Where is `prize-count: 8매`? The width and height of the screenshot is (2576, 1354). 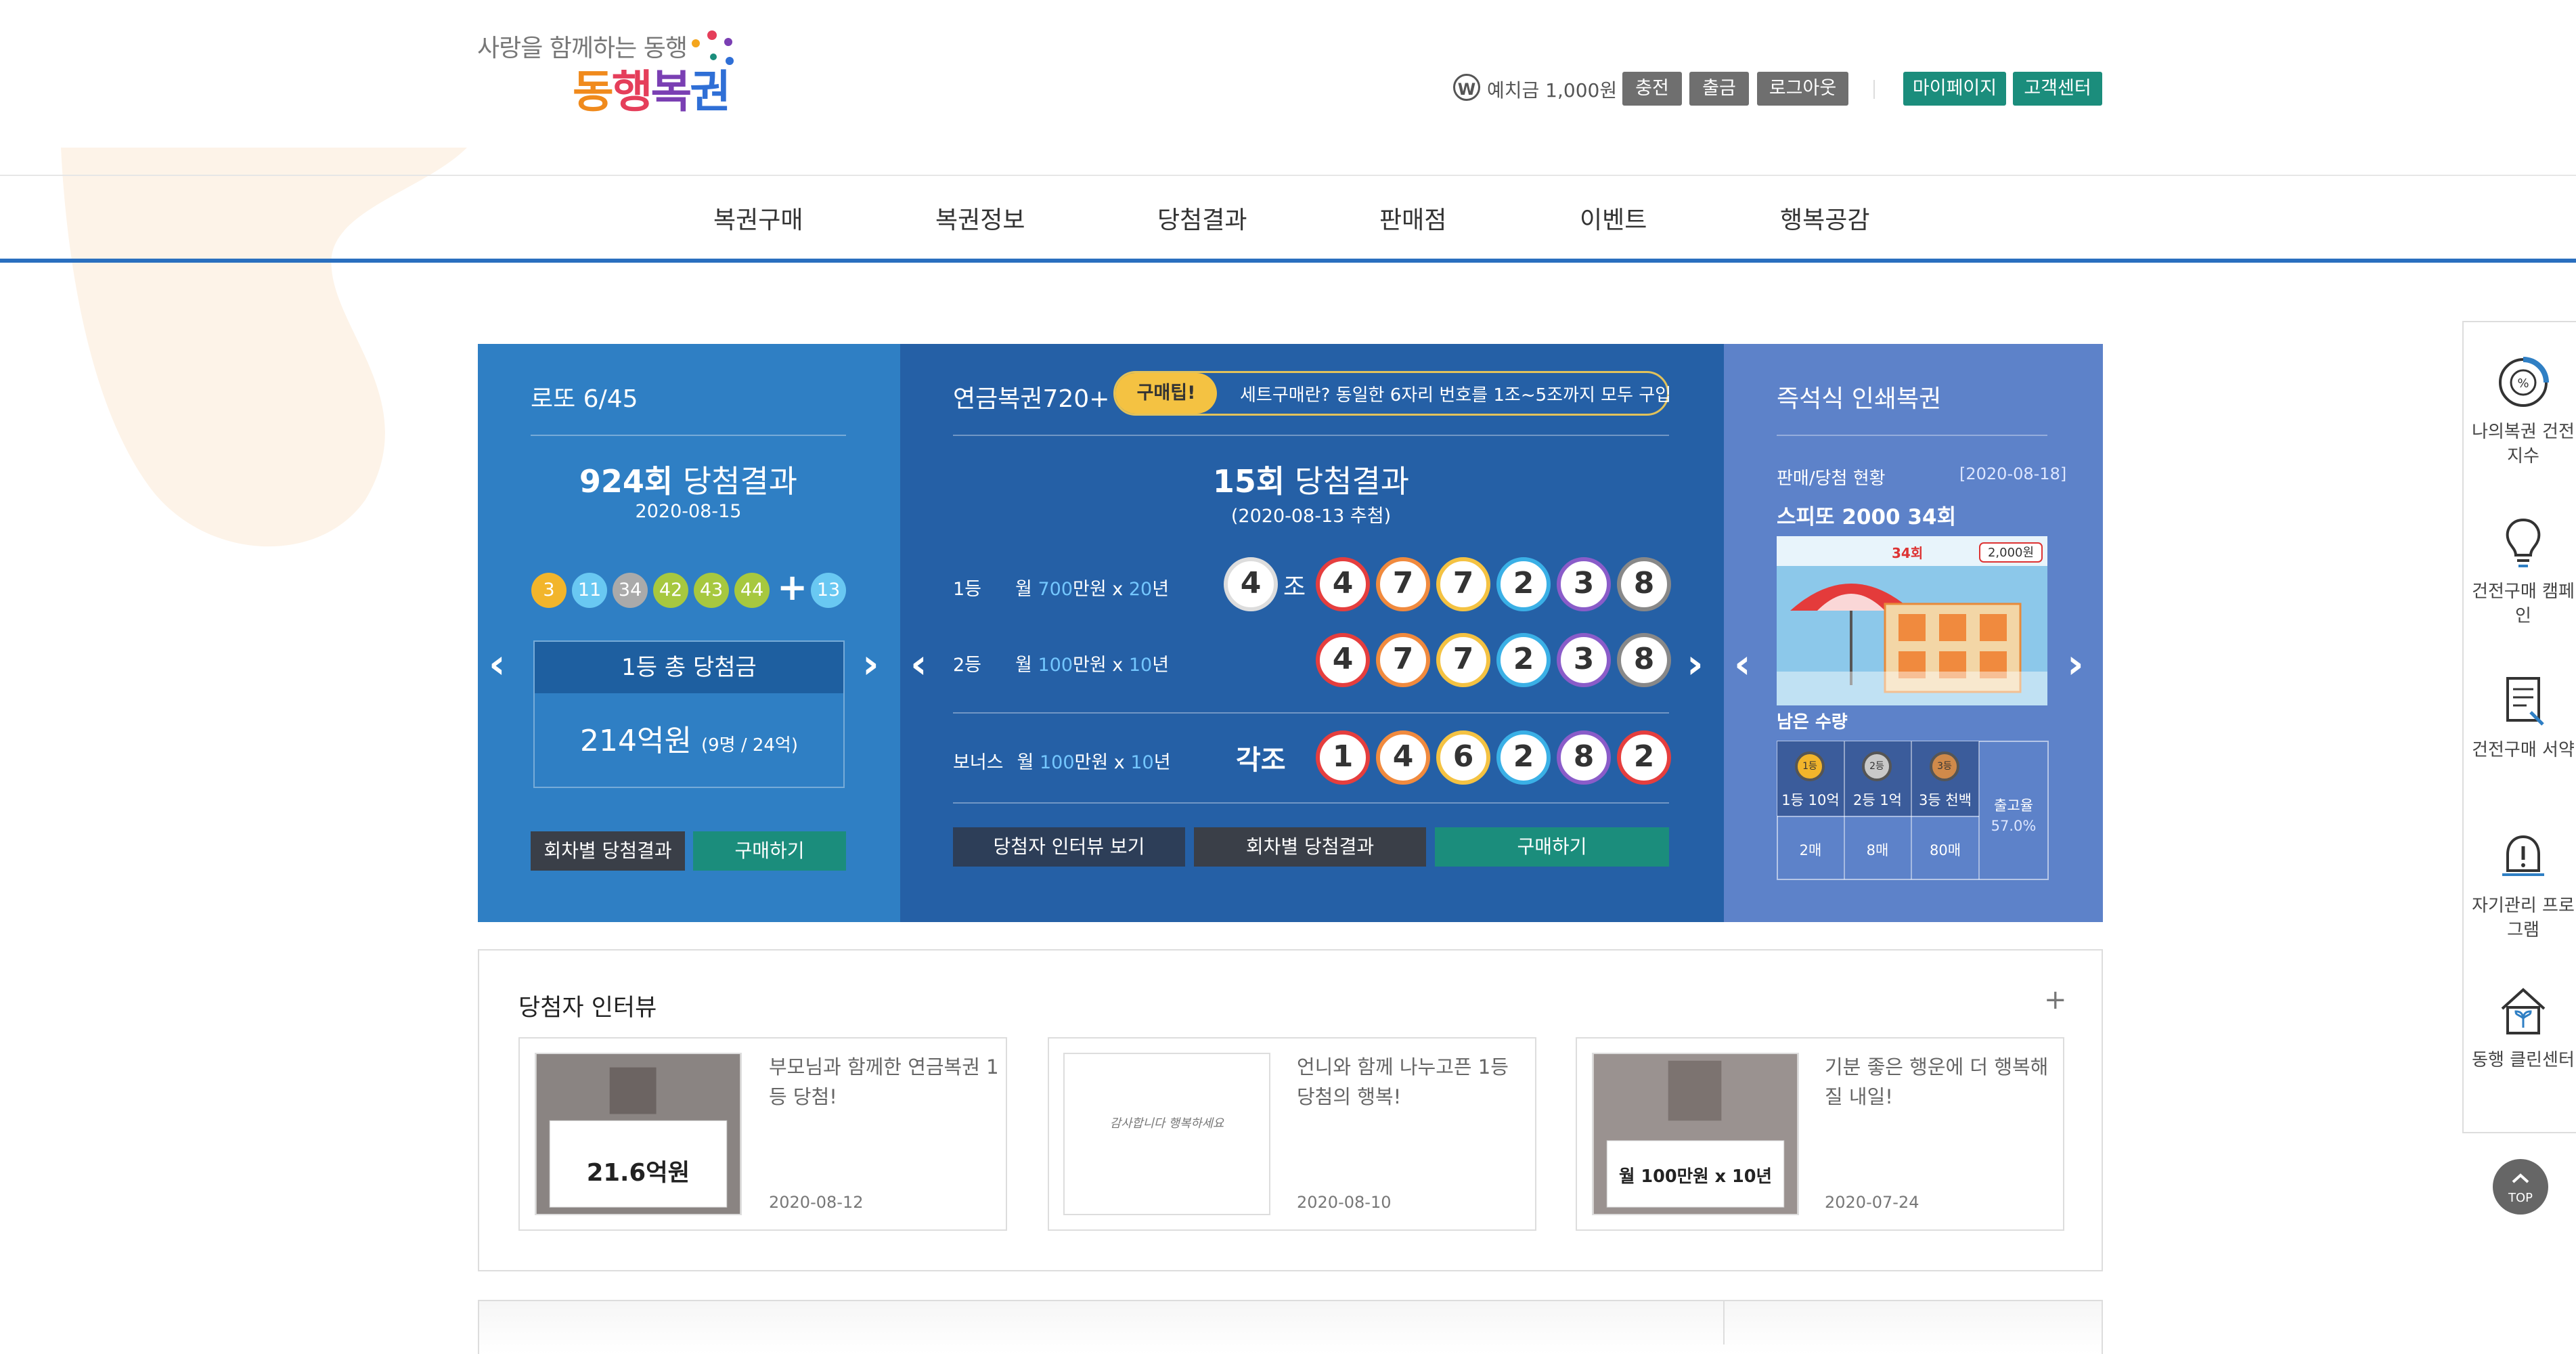
prize-count: 8매 is located at coordinates (1877, 850).